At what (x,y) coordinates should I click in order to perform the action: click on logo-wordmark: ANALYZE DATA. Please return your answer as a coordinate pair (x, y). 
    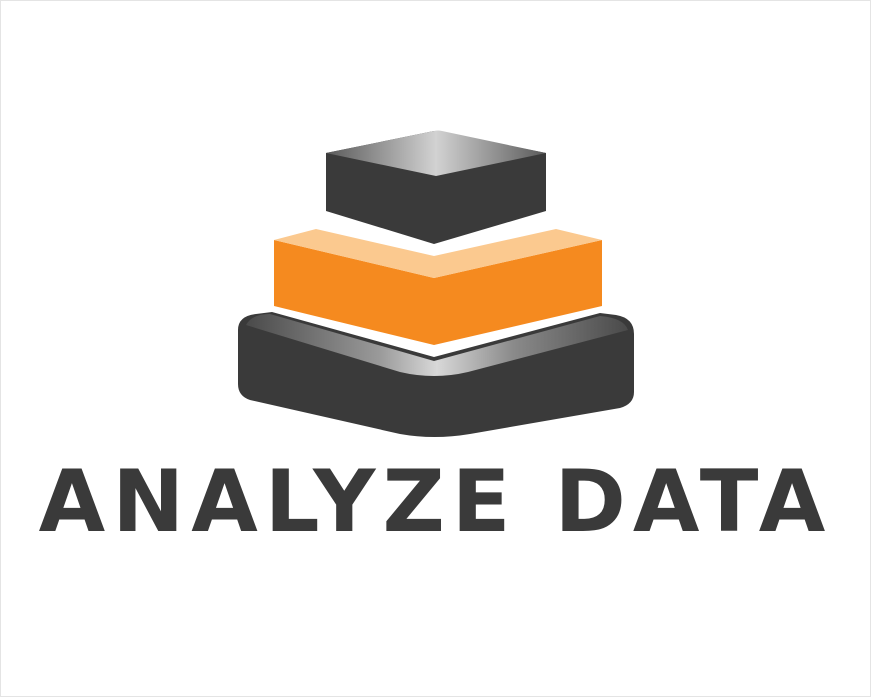
    Looking at the image, I should click on (435, 502).